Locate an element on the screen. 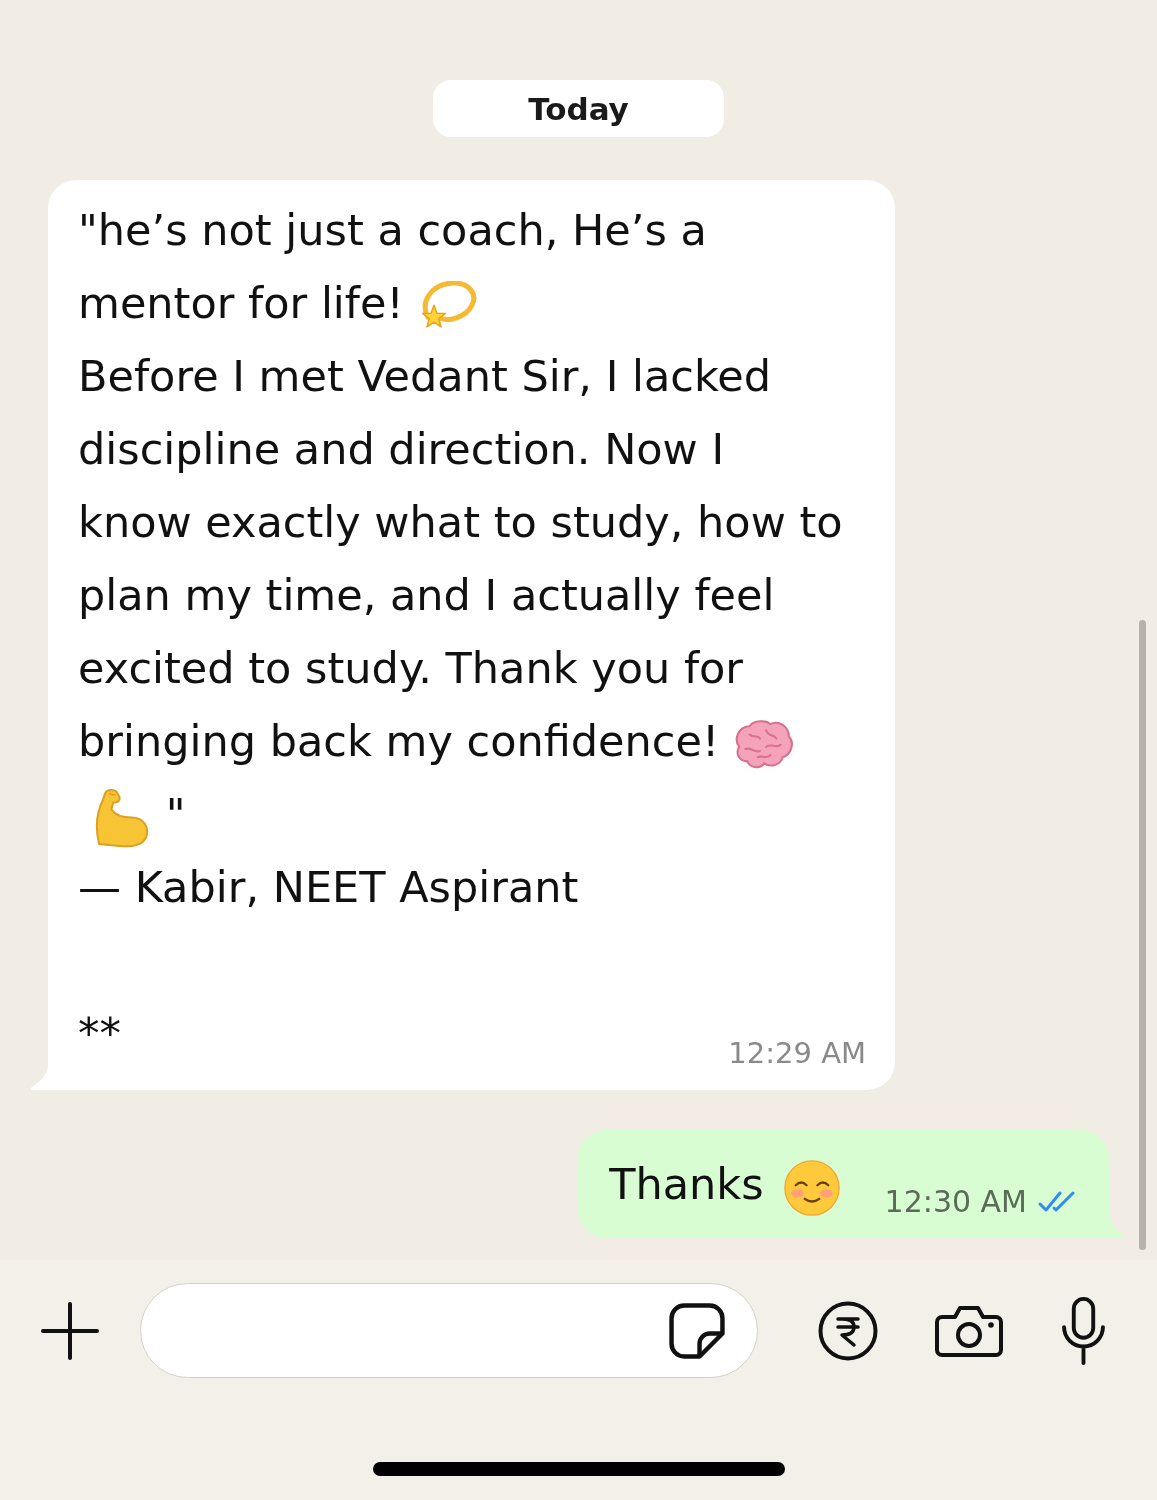  plus-icon is located at coordinates (70, 1330).